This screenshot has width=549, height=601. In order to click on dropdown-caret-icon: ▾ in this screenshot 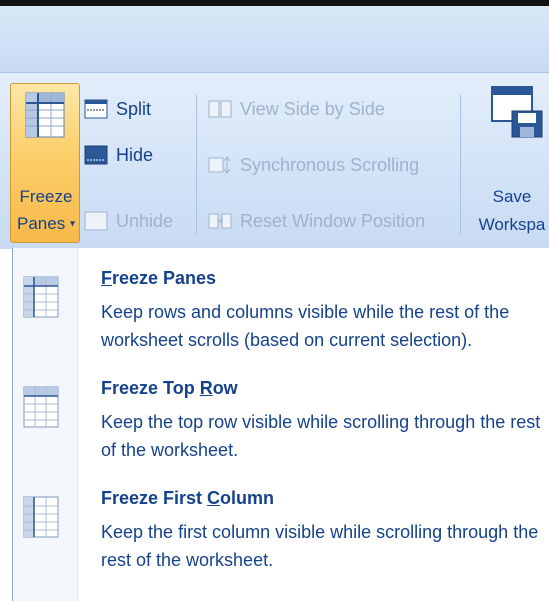, I will do `click(72, 224)`.